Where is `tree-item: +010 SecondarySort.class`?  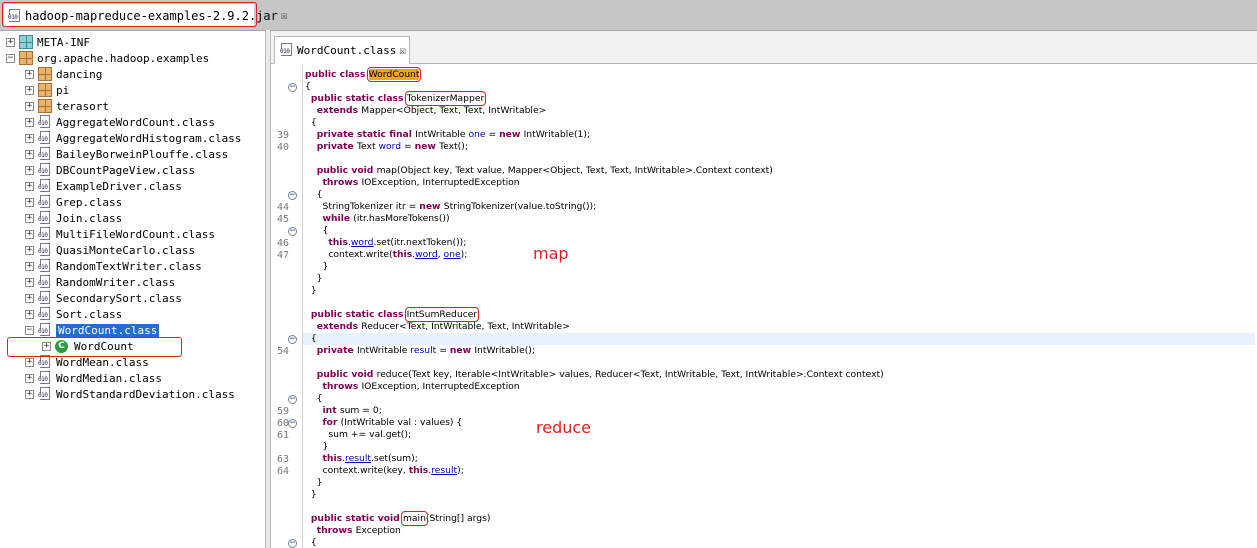
tree-item: +010 SecondarySort.class is located at coordinates (103, 298).